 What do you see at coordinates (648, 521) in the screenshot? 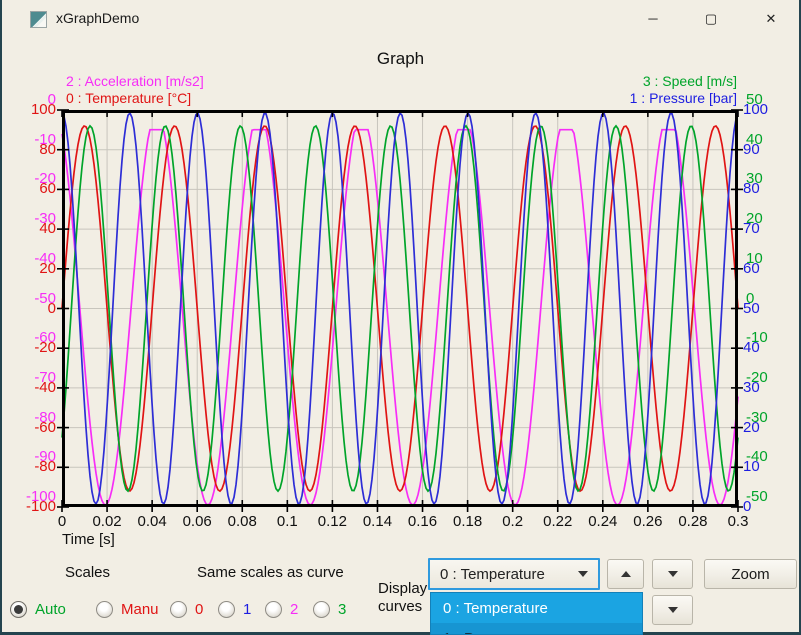
I see `axis-tick-label: 0.26` at bounding box center [648, 521].